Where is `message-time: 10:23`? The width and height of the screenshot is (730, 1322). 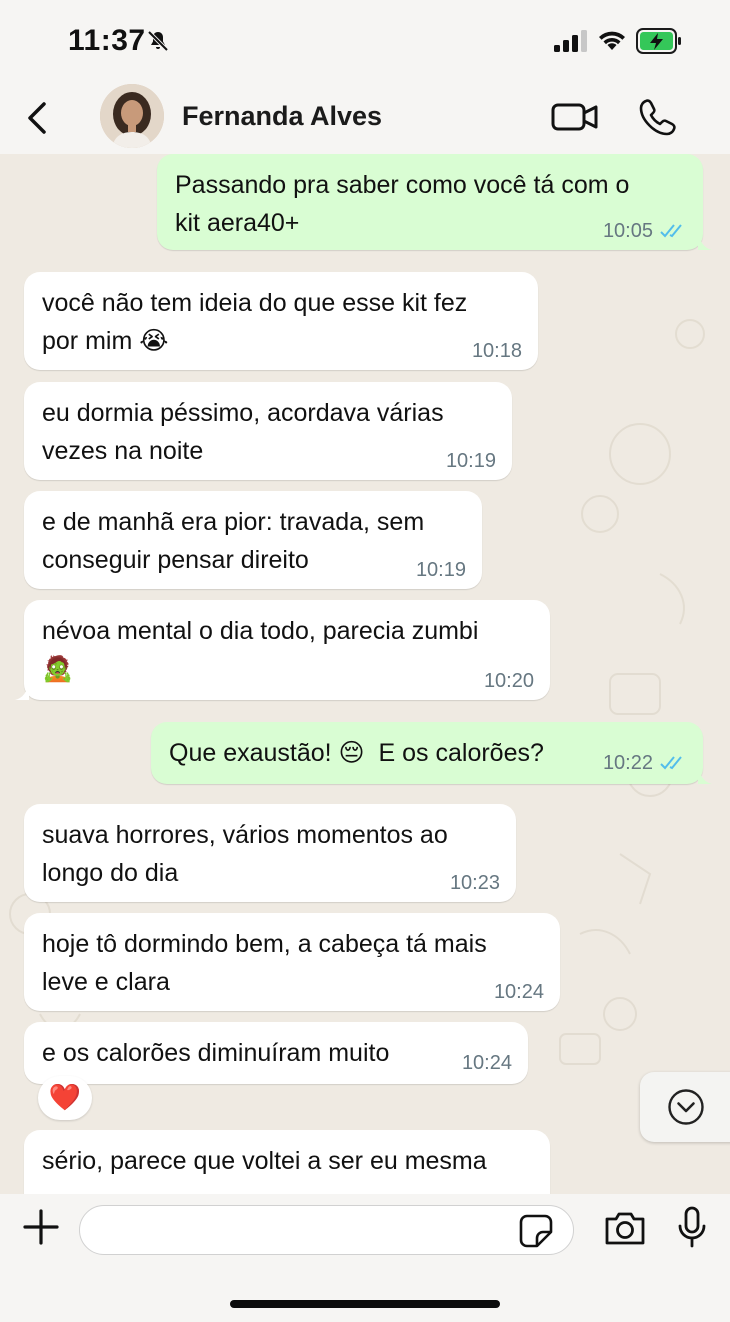 message-time: 10:23 is located at coordinates (474, 883).